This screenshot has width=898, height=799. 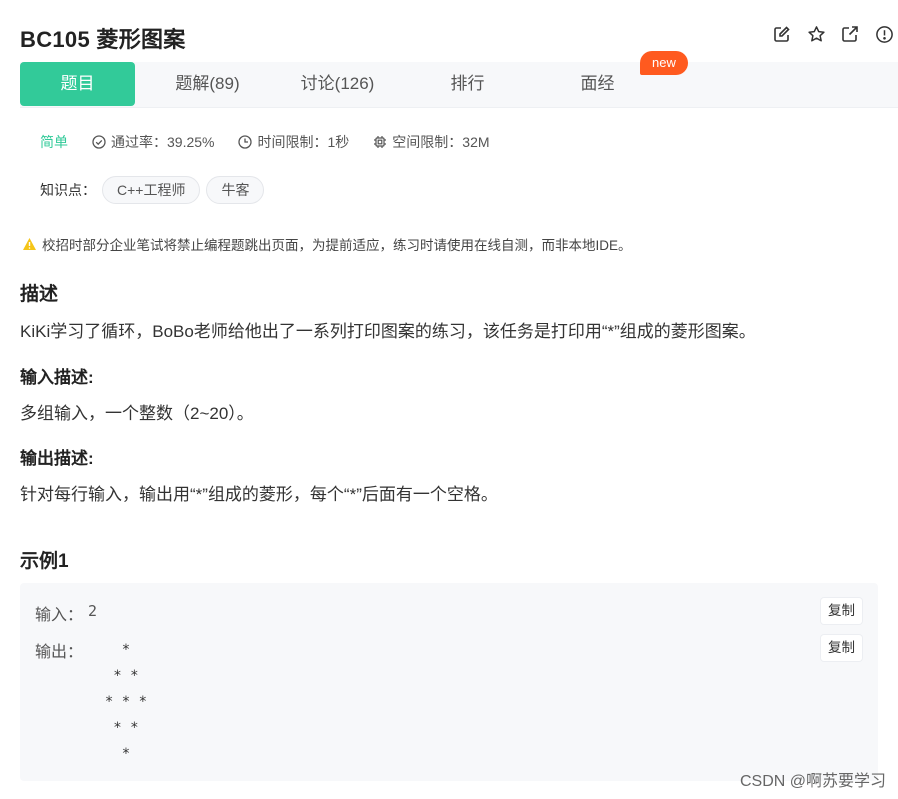 I want to click on input-desc-heading: 输入描述:, so click(x=57, y=377).